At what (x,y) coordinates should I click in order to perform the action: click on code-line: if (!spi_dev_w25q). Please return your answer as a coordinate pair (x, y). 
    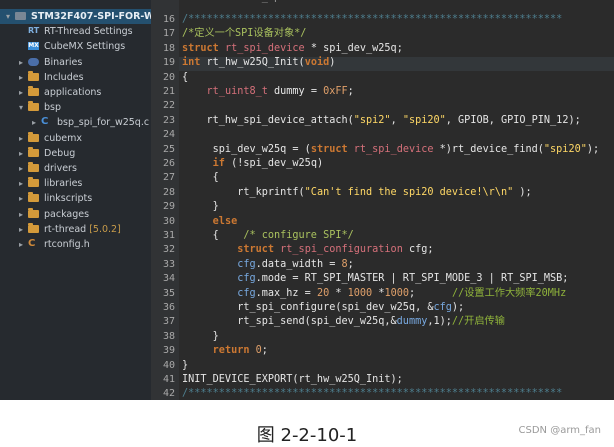
    Looking at the image, I should click on (252, 164).